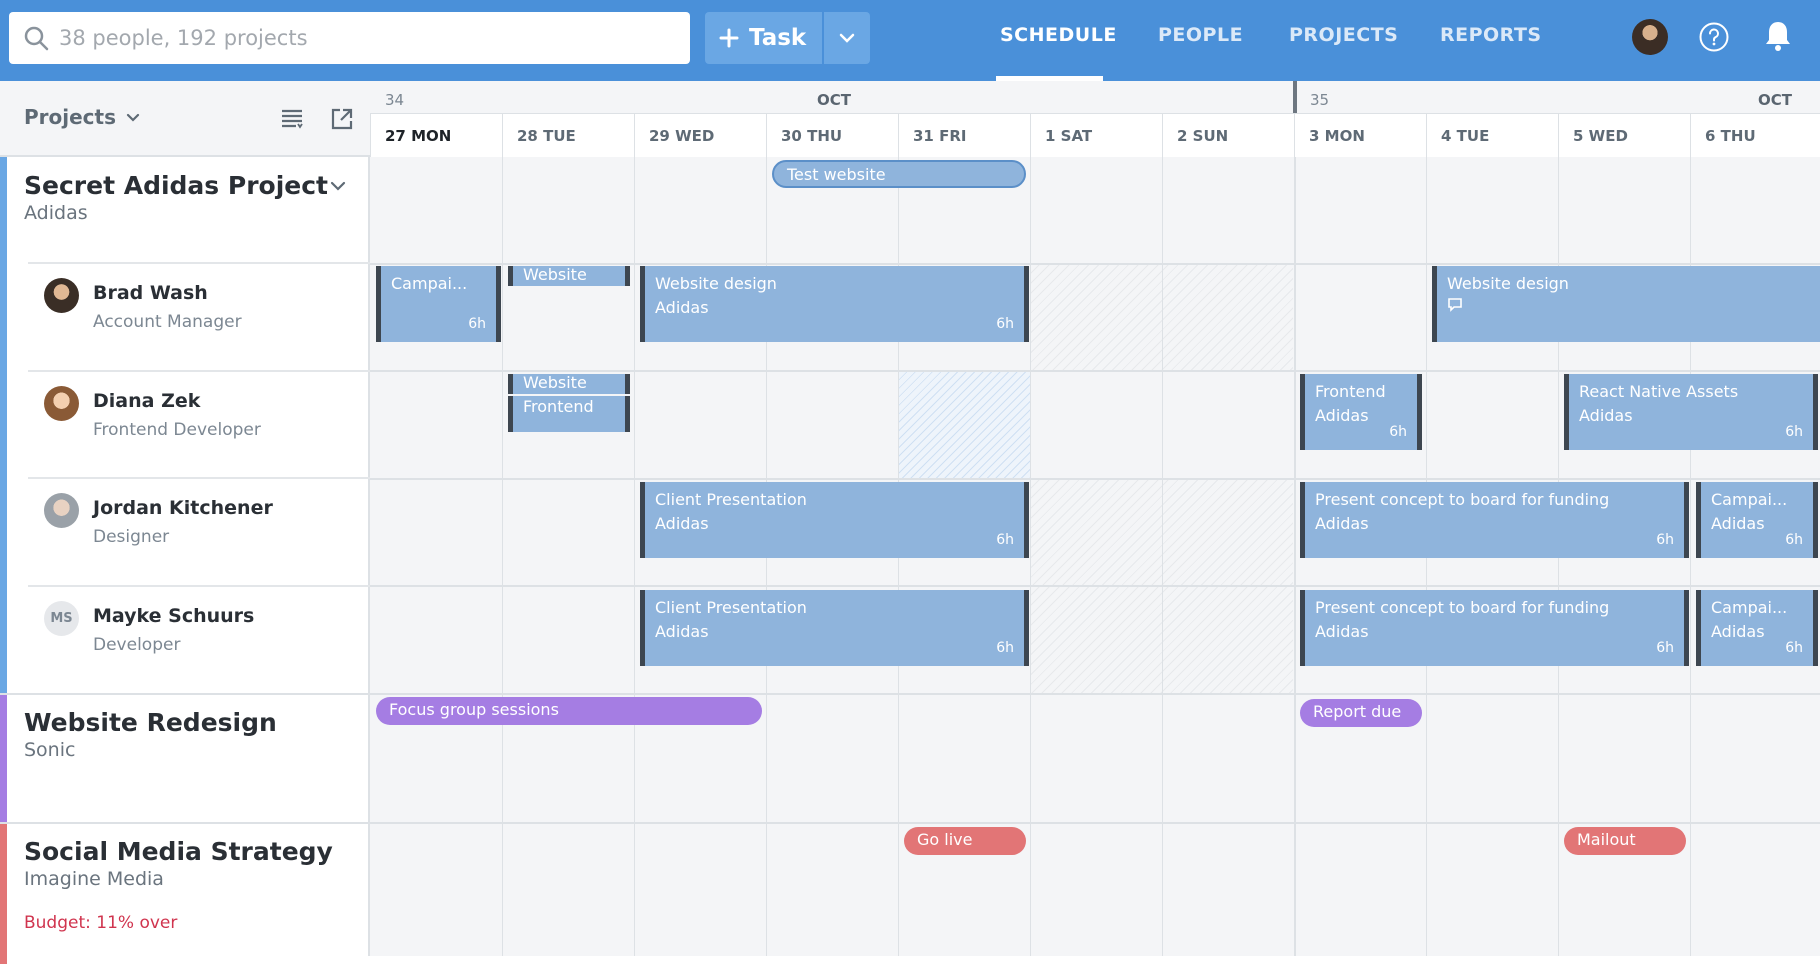  I want to click on milestone-event: Test website, so click(899, 174).